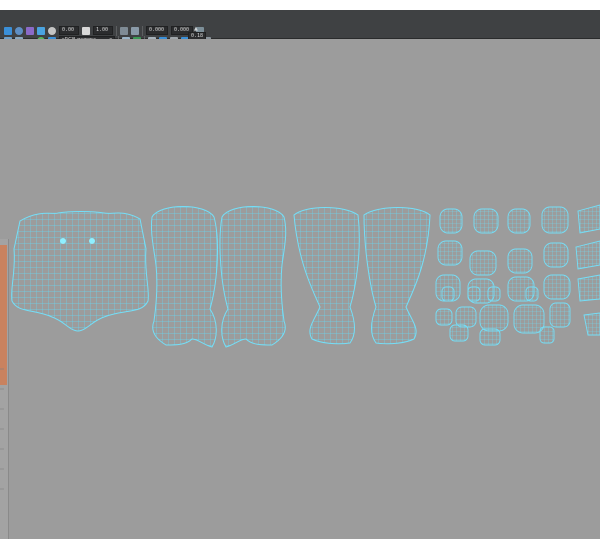  Describe the element at coordinates (253, 277) in the screenshot. I see `uv-shell-arm-right` at that location.